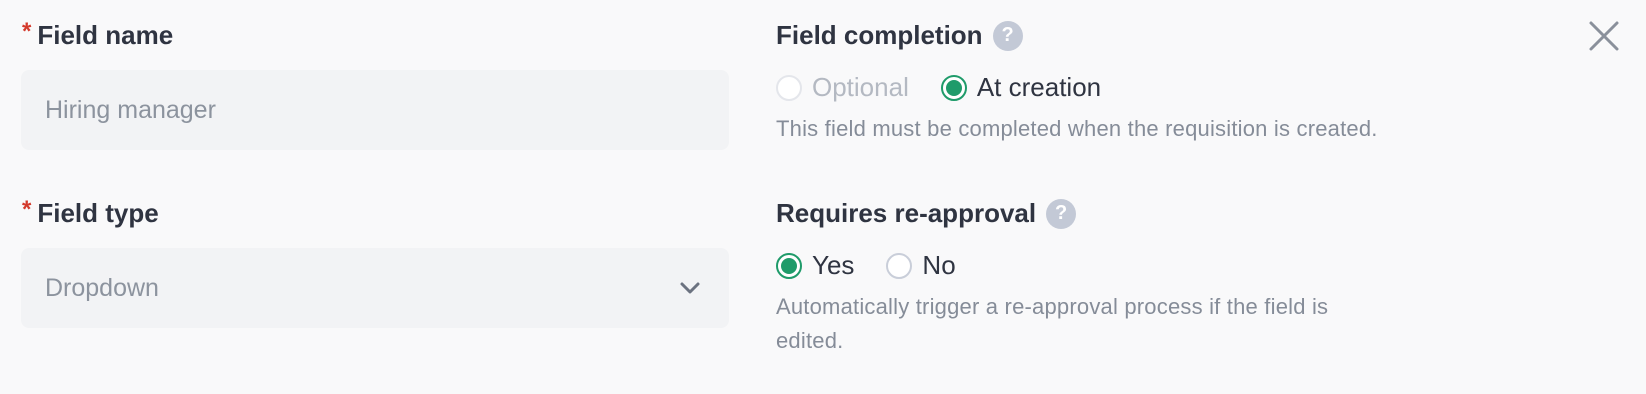 The width and height of the screenshot is (1646, 394). I want to click on field-name-input: Hiring manager, so click(375, 110).